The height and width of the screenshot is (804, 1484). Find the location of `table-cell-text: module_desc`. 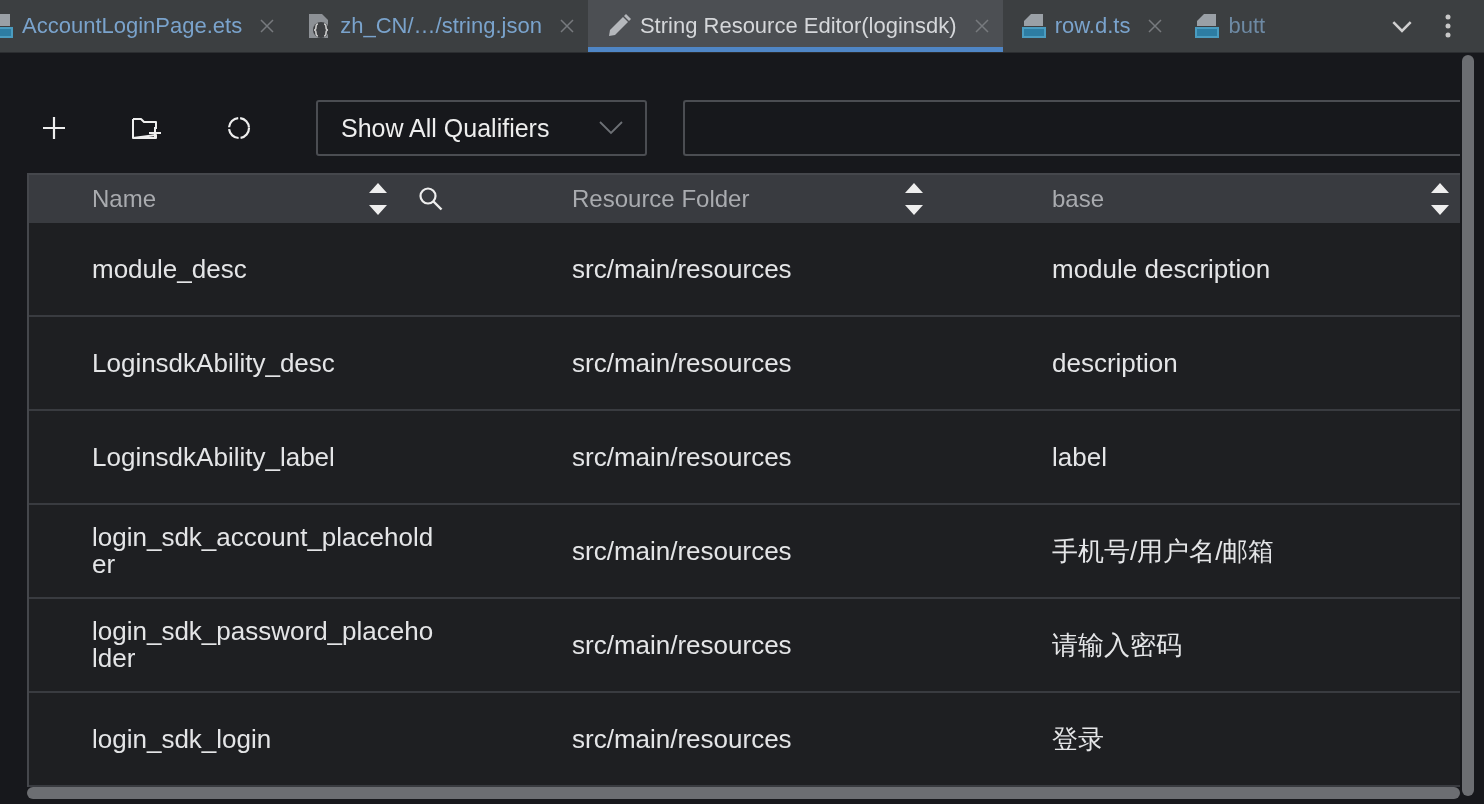

table-cell-text: module_desc is located at coordinates (170, 269).